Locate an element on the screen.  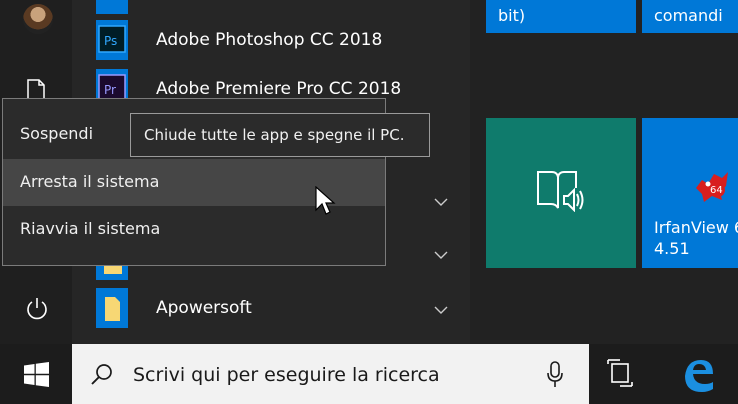
tile-narrator is located at coordinates (561, 193).